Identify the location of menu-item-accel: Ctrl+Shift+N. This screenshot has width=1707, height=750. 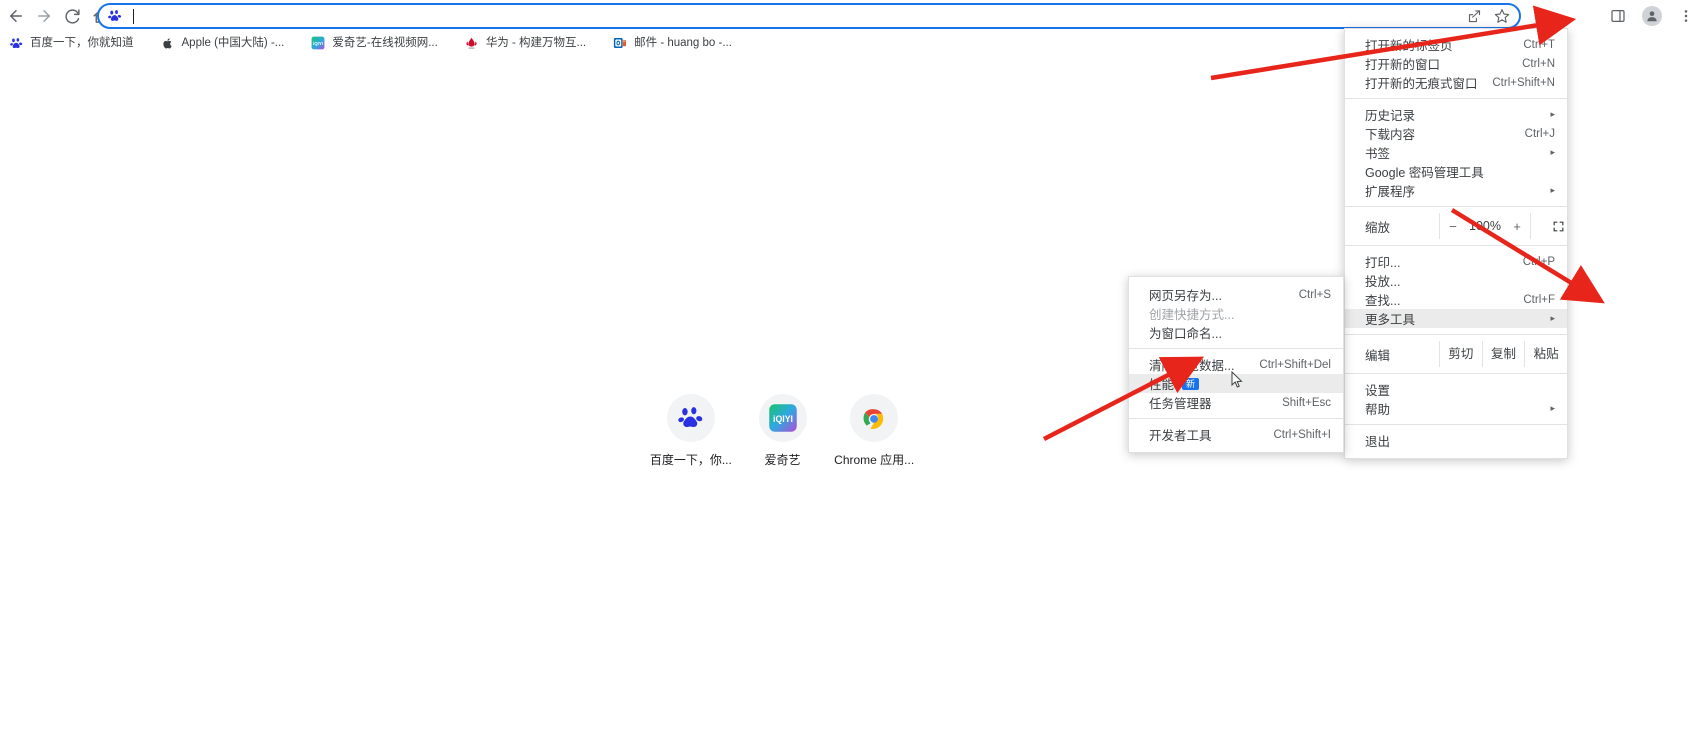
(1523, 82).